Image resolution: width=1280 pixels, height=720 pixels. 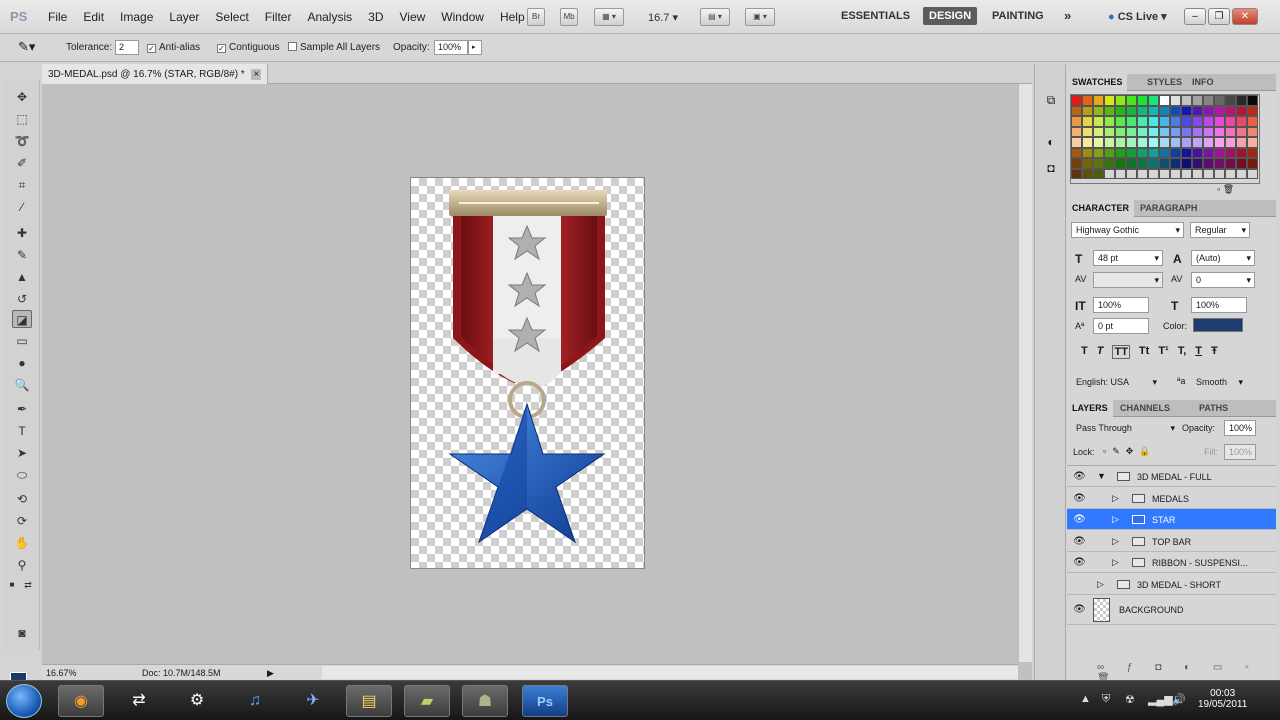 What do you see at coordinates (663, 17) in the screenshot?
I see `zoom-level: 16.7 ▾` at bounding box center [663, 17].